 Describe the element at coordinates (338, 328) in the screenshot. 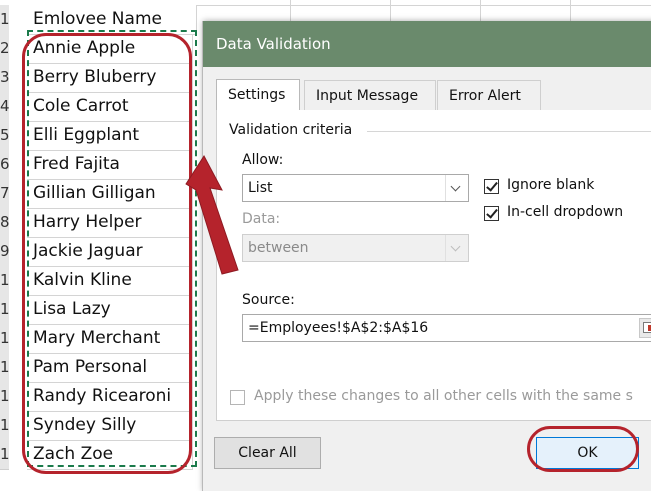

I see `source-input-value: =Employees!$A$2:$A$16` at that location.